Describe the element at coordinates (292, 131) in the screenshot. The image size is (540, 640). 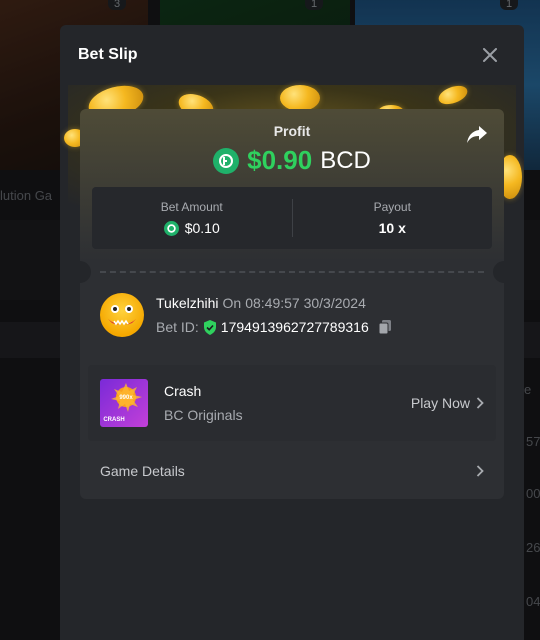
I see `profit-label: Profit` at that location.